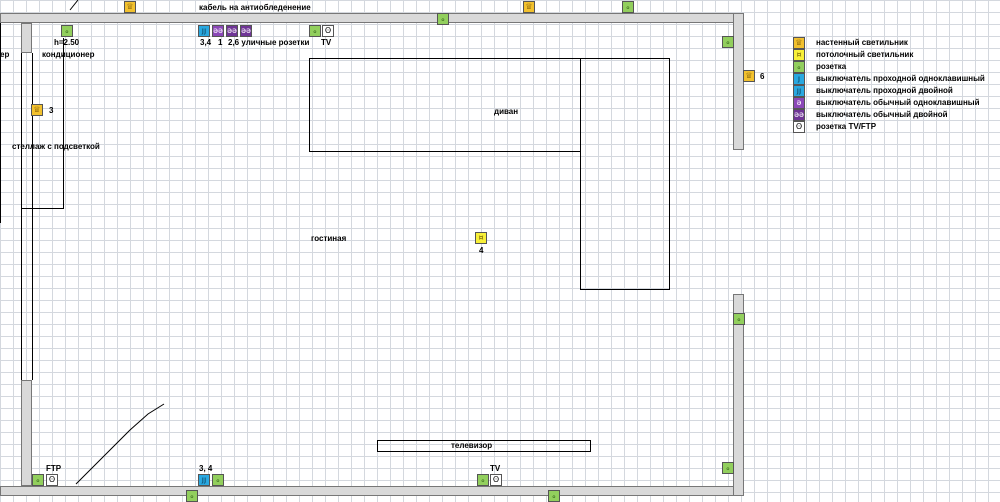  Describe the element at coordinates (51, 110) in the screenshot. I see `shelf-lamp-number: 3` at that location.